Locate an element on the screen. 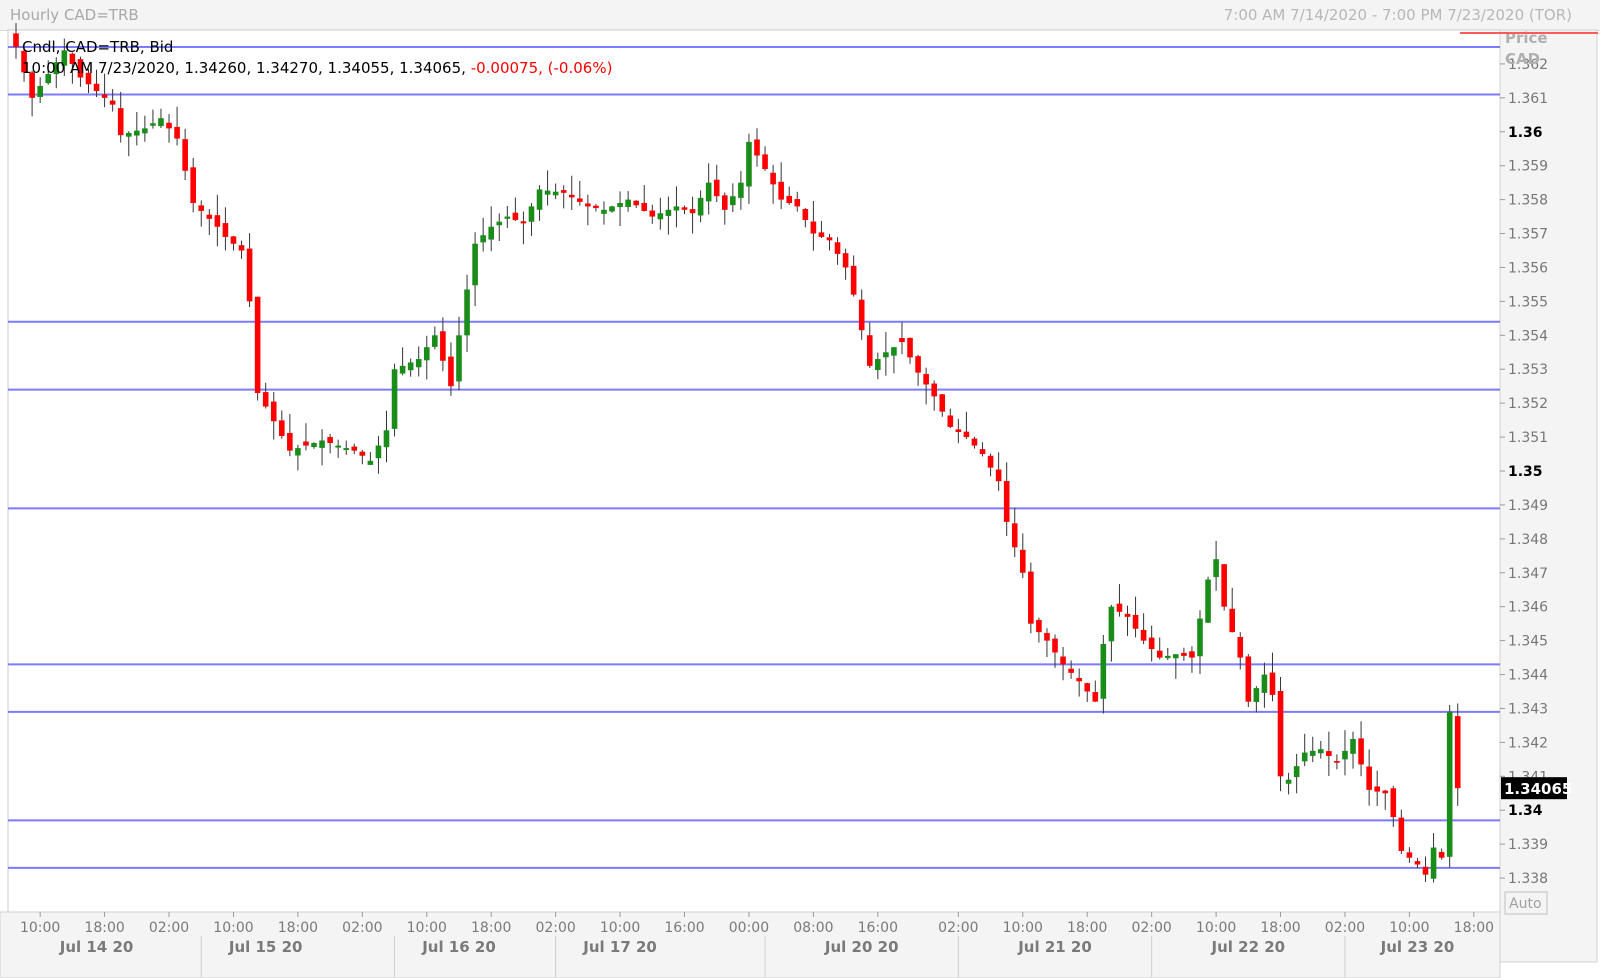 The width and height of the screenshot is (1600, 978). price-axis-header: Price is located at coordinates (1526, 38).